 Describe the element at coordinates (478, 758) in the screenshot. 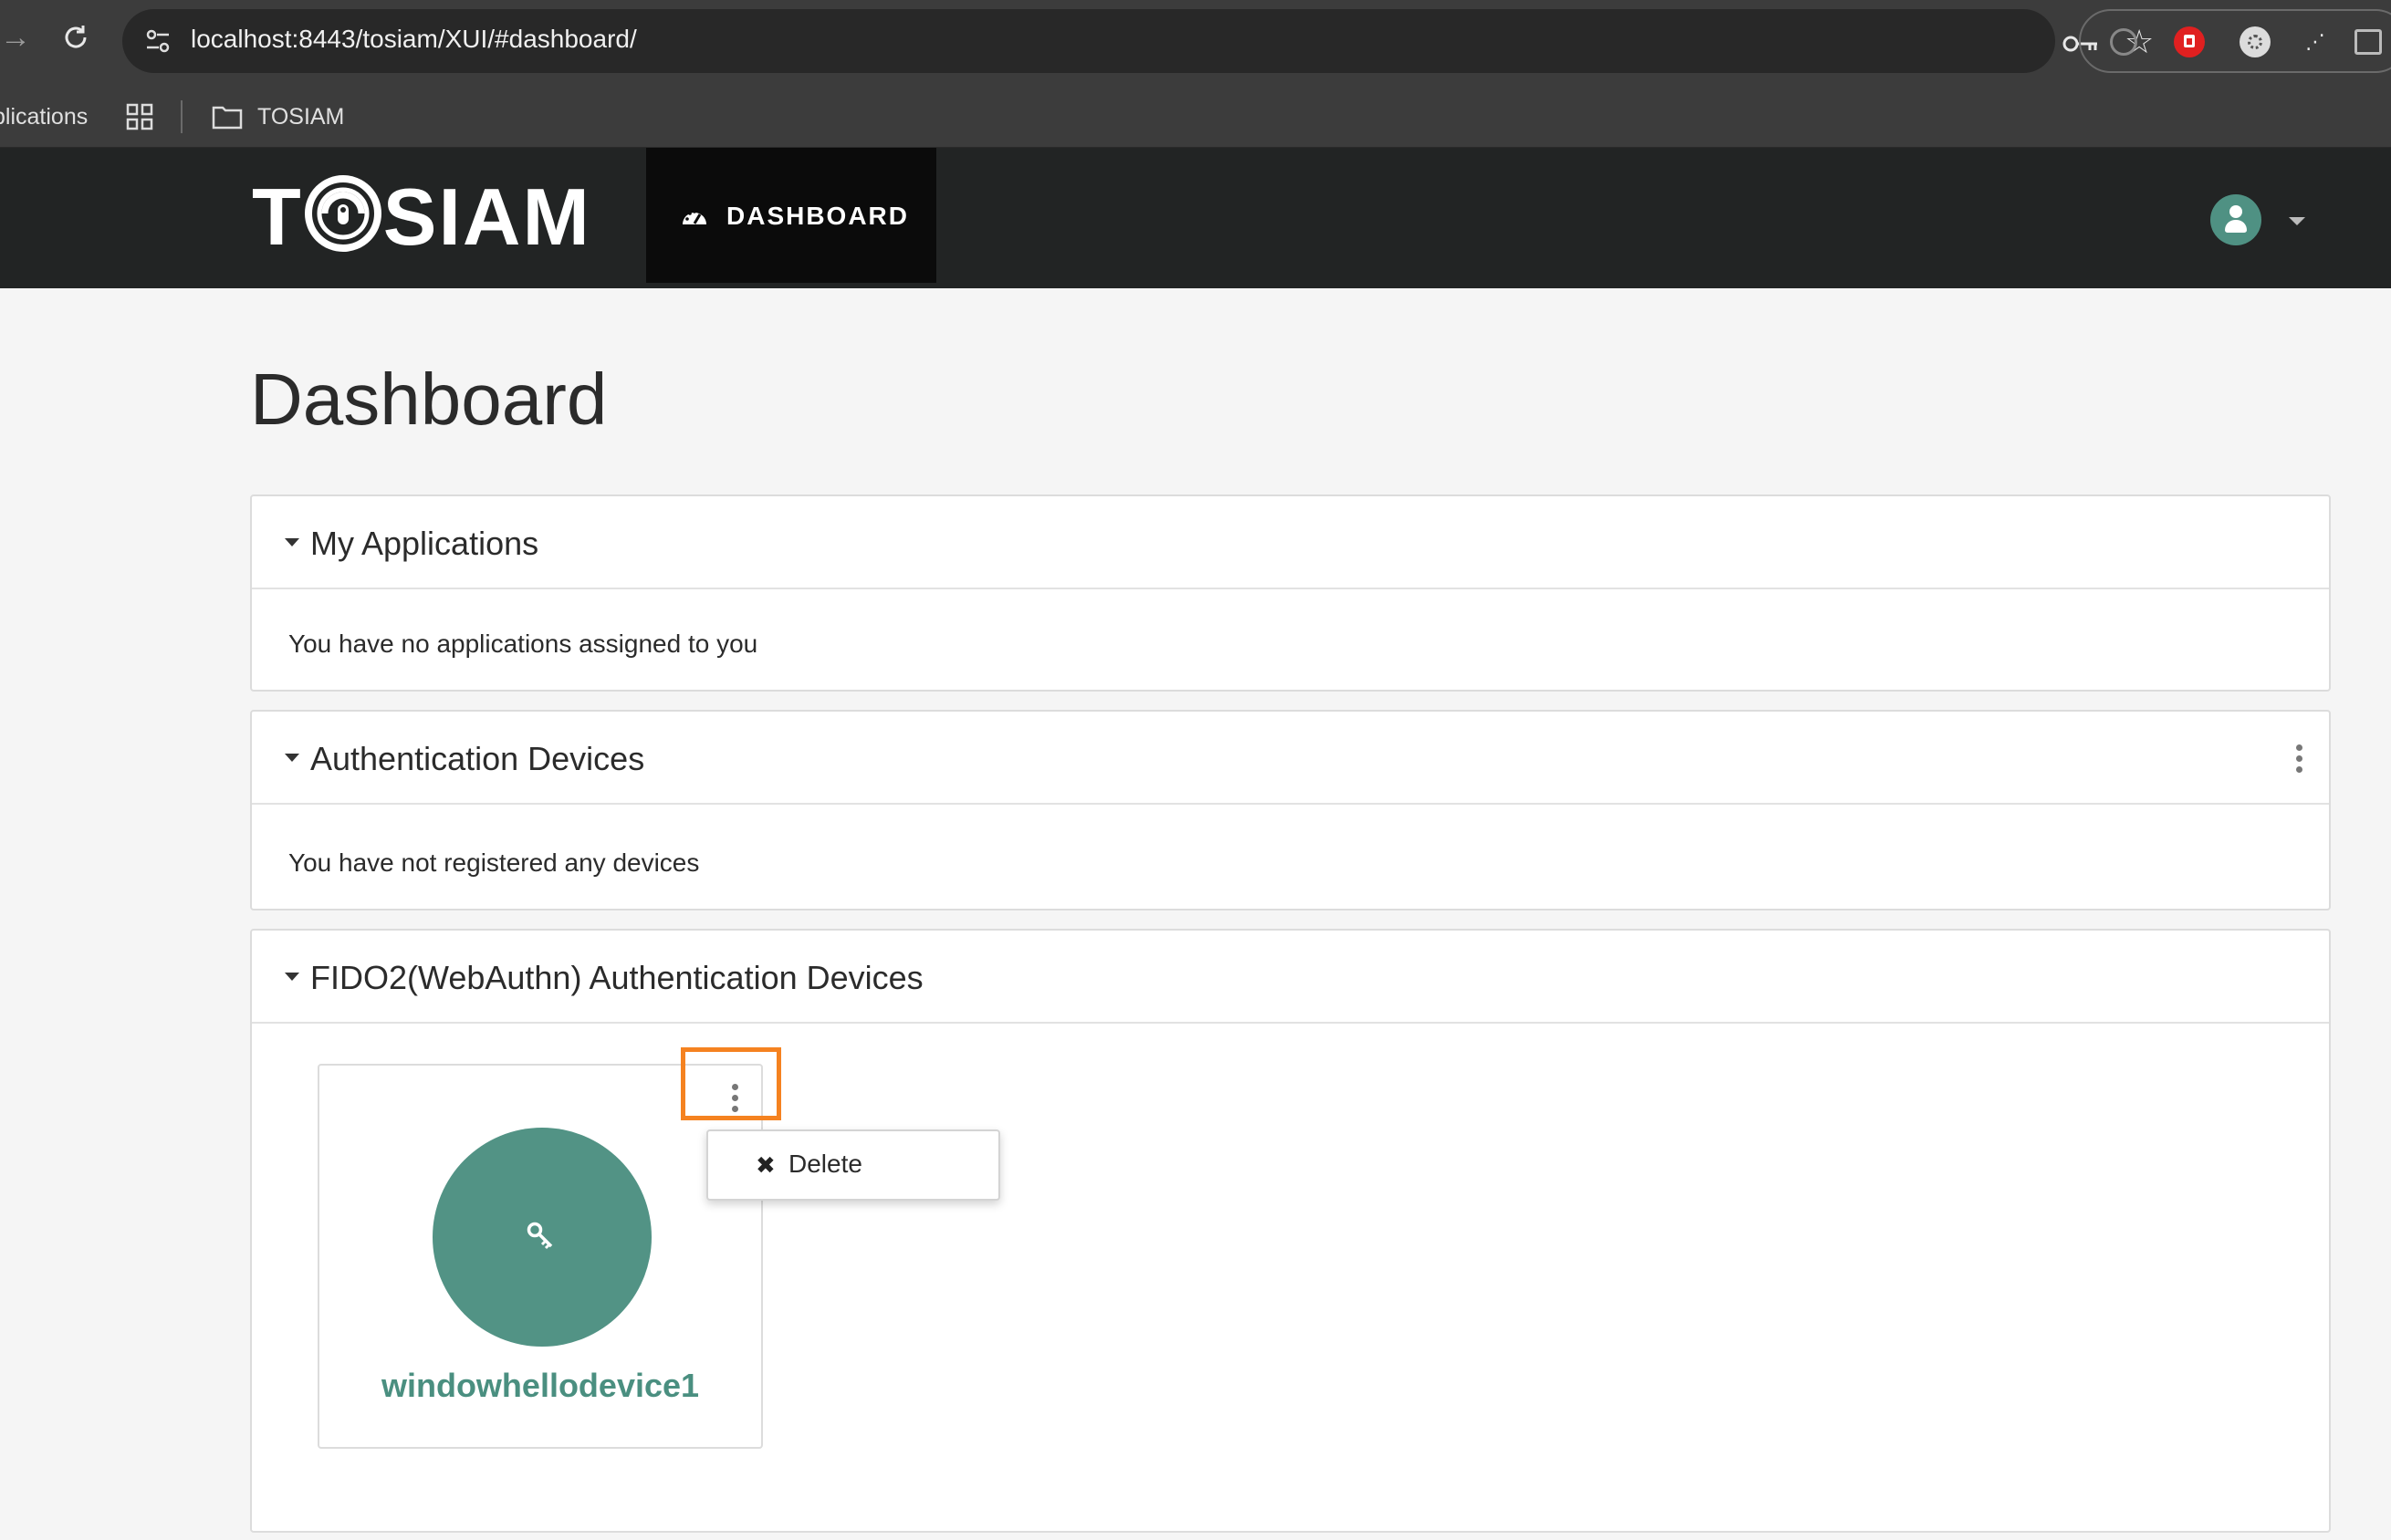

I see `panel-title: Authentication Devices` at that location.